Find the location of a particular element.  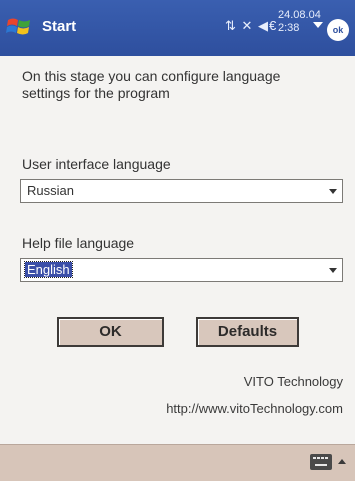

help-language-select: English is located at coordinates (181, 270).